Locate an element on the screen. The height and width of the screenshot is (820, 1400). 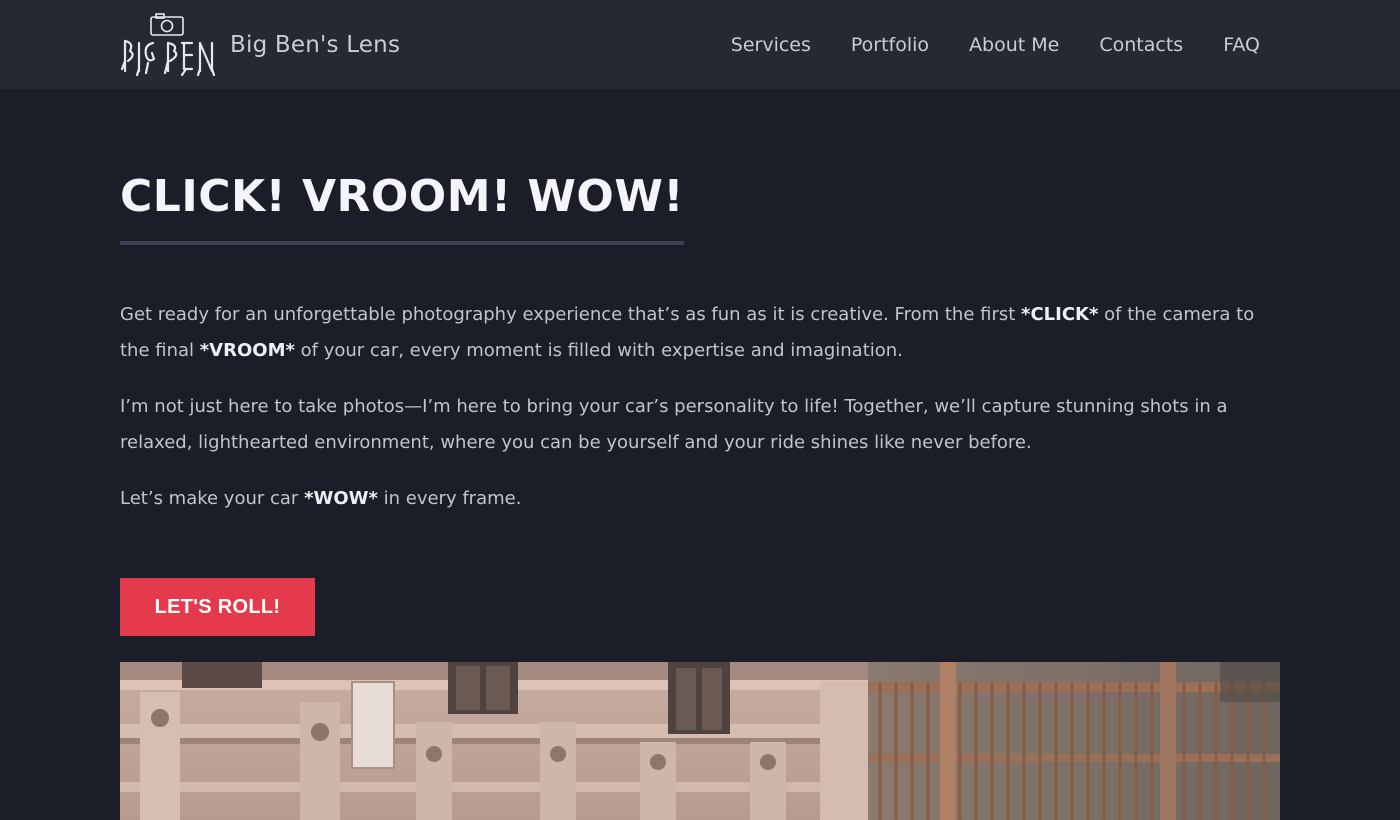
vroom-emphasis: *VROOM* is located at coordinates (247, 351).